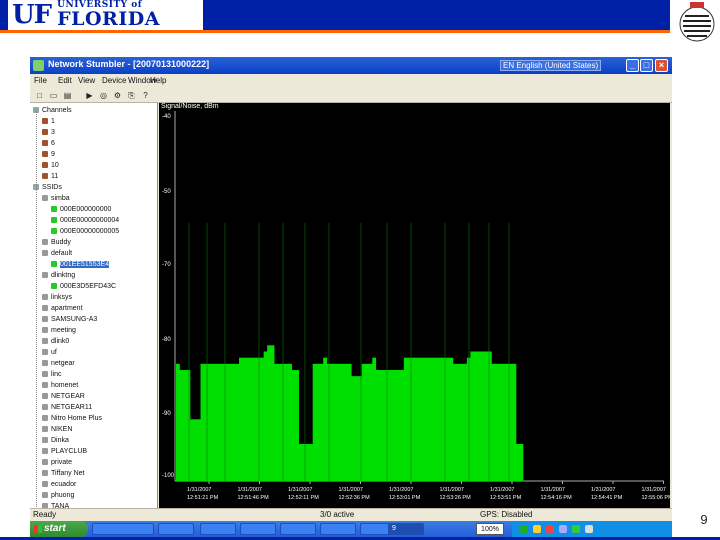 The width and height of the screenshot is (720, 540). I want to click on tree-ap-item: 000E00000000005, so click(85, 231).